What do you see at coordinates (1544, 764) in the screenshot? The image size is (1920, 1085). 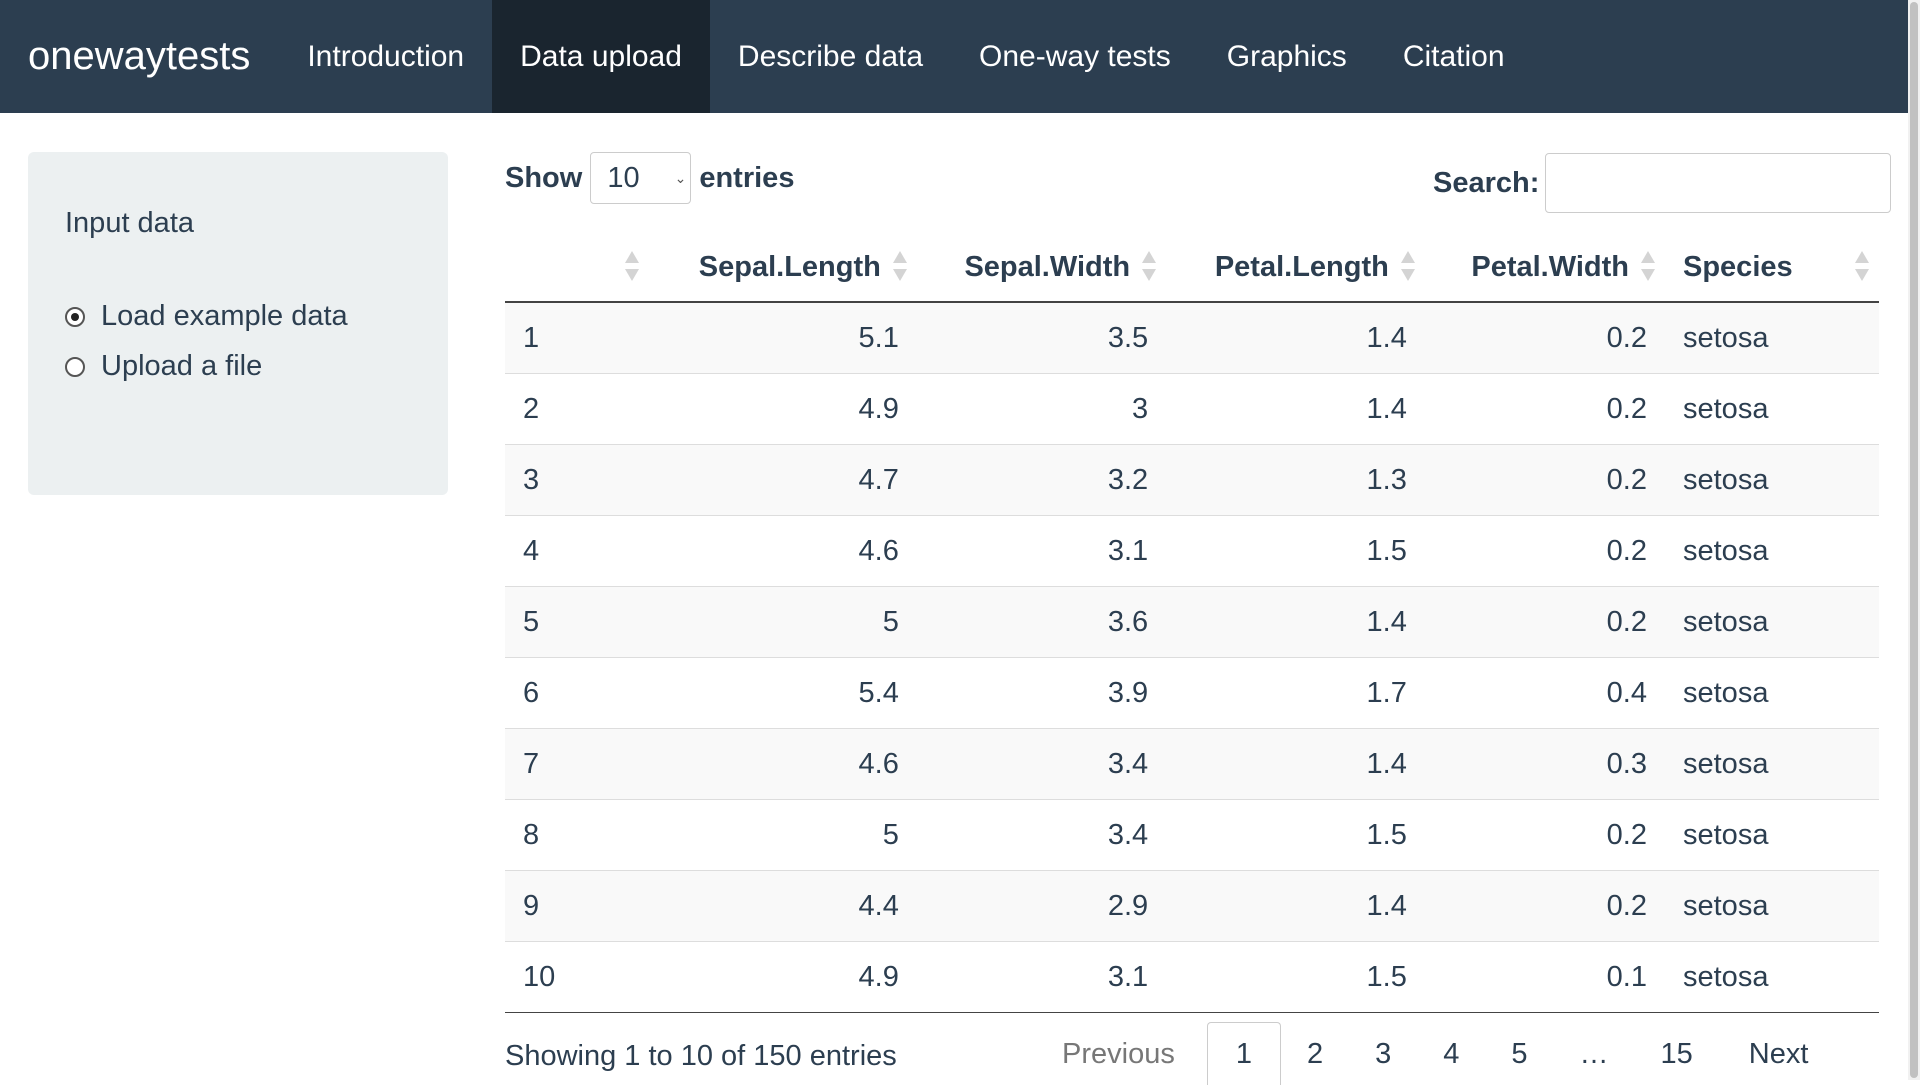 I see `cell: 0.3` at bounding box center [1544, 764].